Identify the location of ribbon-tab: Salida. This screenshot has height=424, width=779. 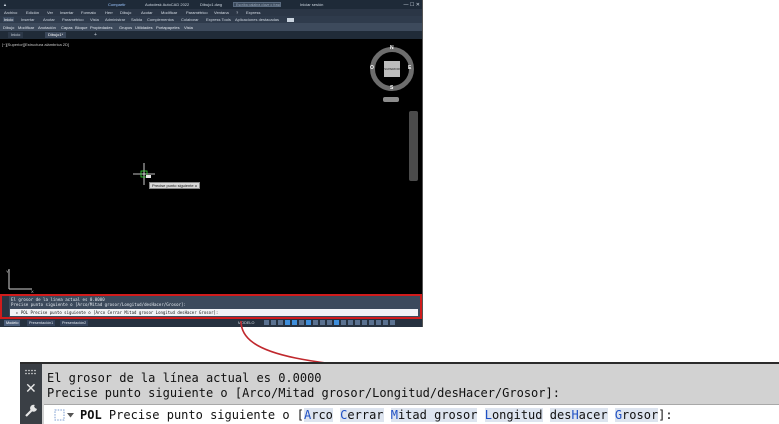
(136, 19).